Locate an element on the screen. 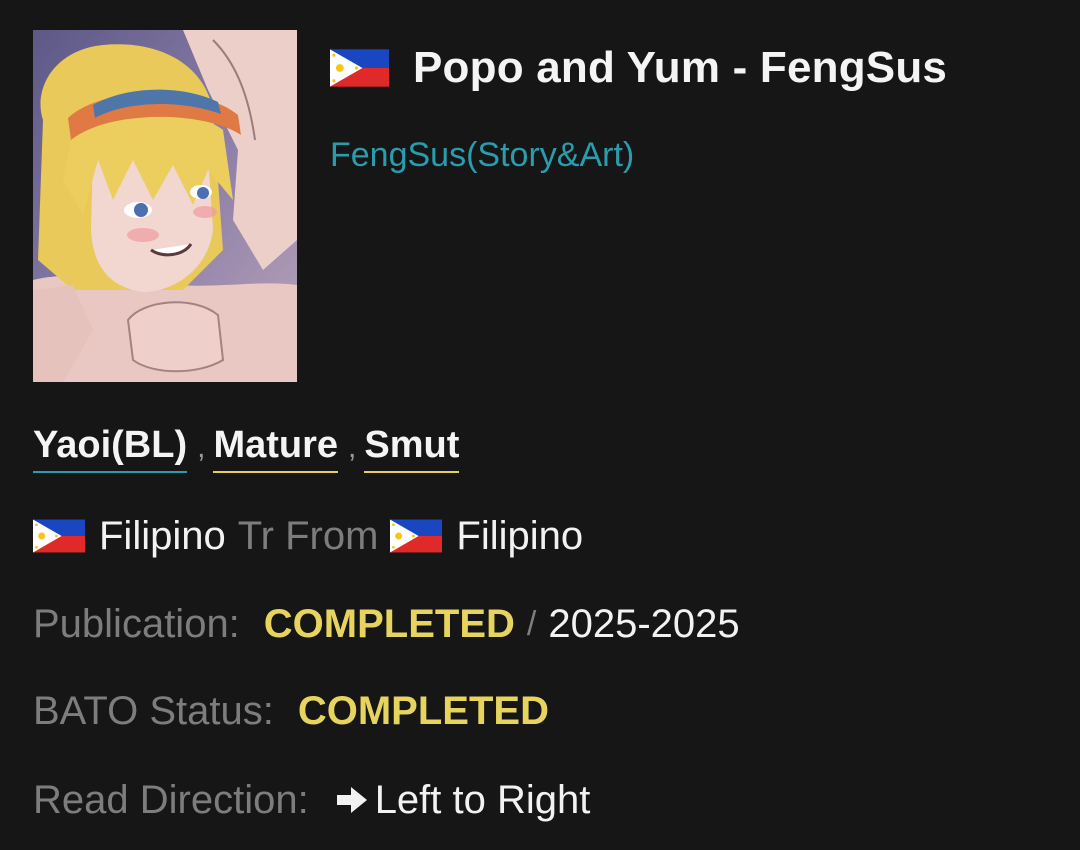 This screenshot has width=1080, height=850. original-language: Filipino is located at coordinates (520, 535).